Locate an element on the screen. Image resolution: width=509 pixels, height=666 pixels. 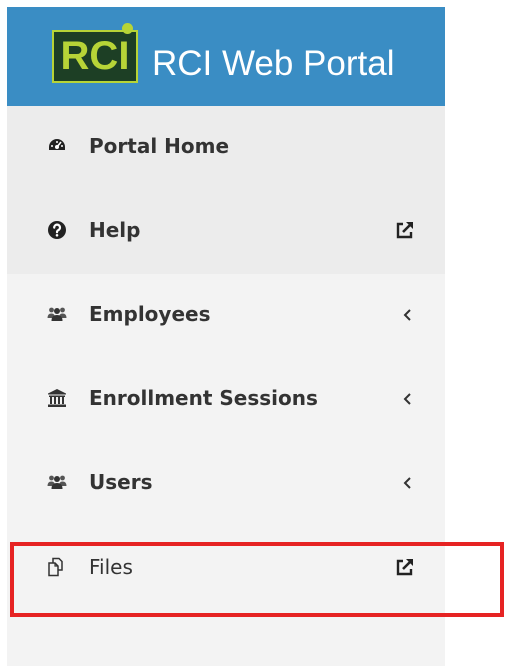
nav-item-users: Users is located at coordinates (226, 484).